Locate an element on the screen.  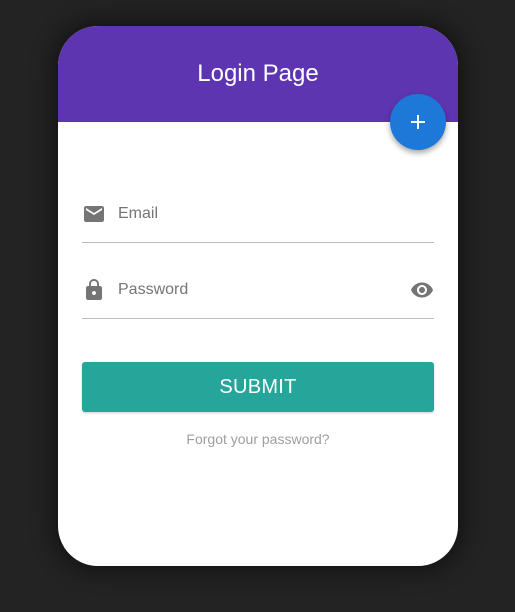
plus-icon is located at coordinates (418, 122).